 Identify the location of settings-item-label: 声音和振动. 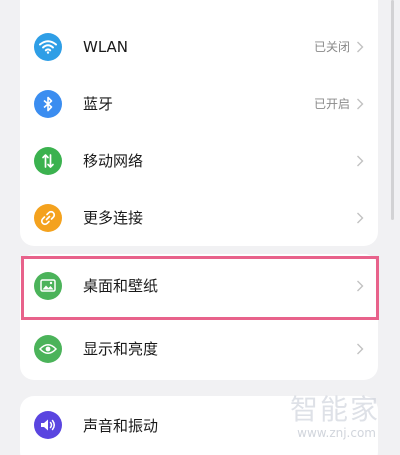
(121, 425).